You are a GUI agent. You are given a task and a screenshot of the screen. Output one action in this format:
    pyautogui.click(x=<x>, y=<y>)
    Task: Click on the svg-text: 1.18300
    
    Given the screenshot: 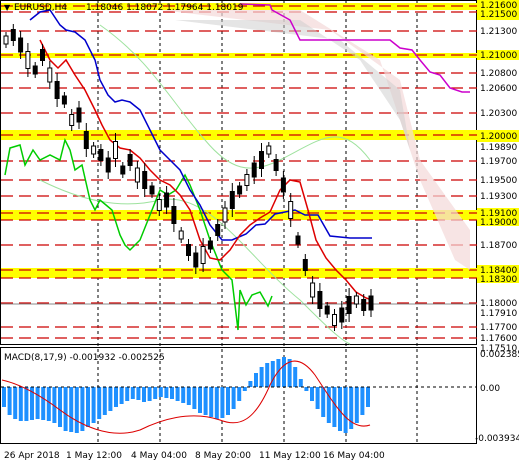 What is the action you would take?
    pyautogui.click(x=498, y=280)
    